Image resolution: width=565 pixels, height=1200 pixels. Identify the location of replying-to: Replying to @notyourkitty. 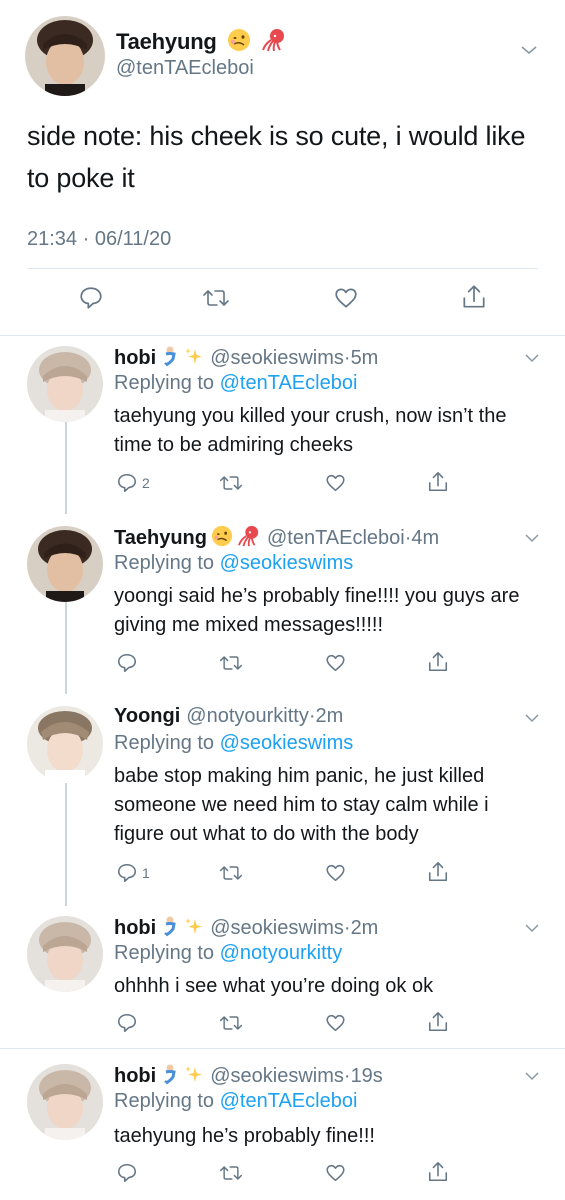
(228, 953).